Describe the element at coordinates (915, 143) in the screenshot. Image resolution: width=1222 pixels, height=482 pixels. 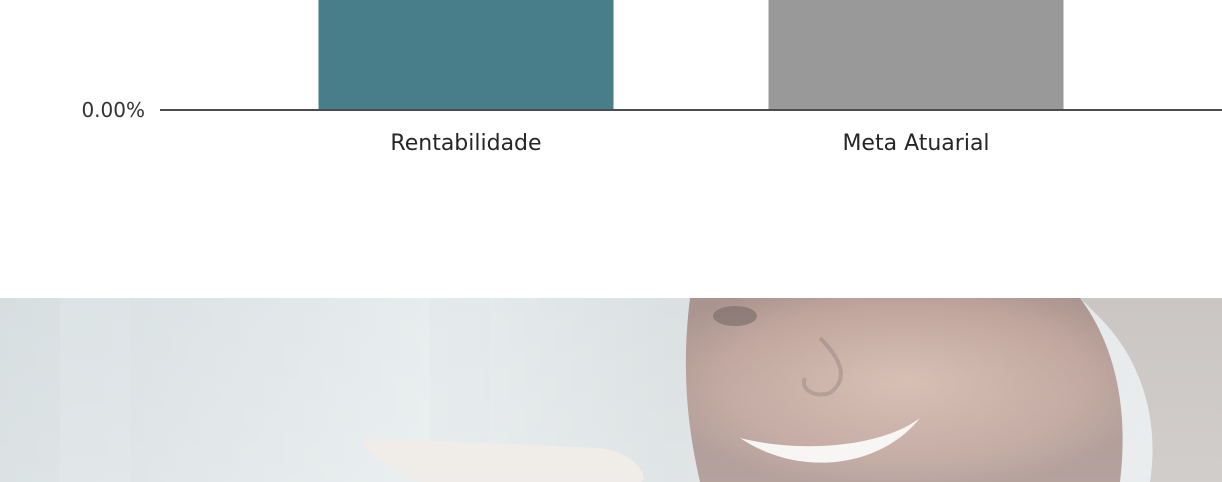
I see `category-label: Meta Atuarial` at that location.